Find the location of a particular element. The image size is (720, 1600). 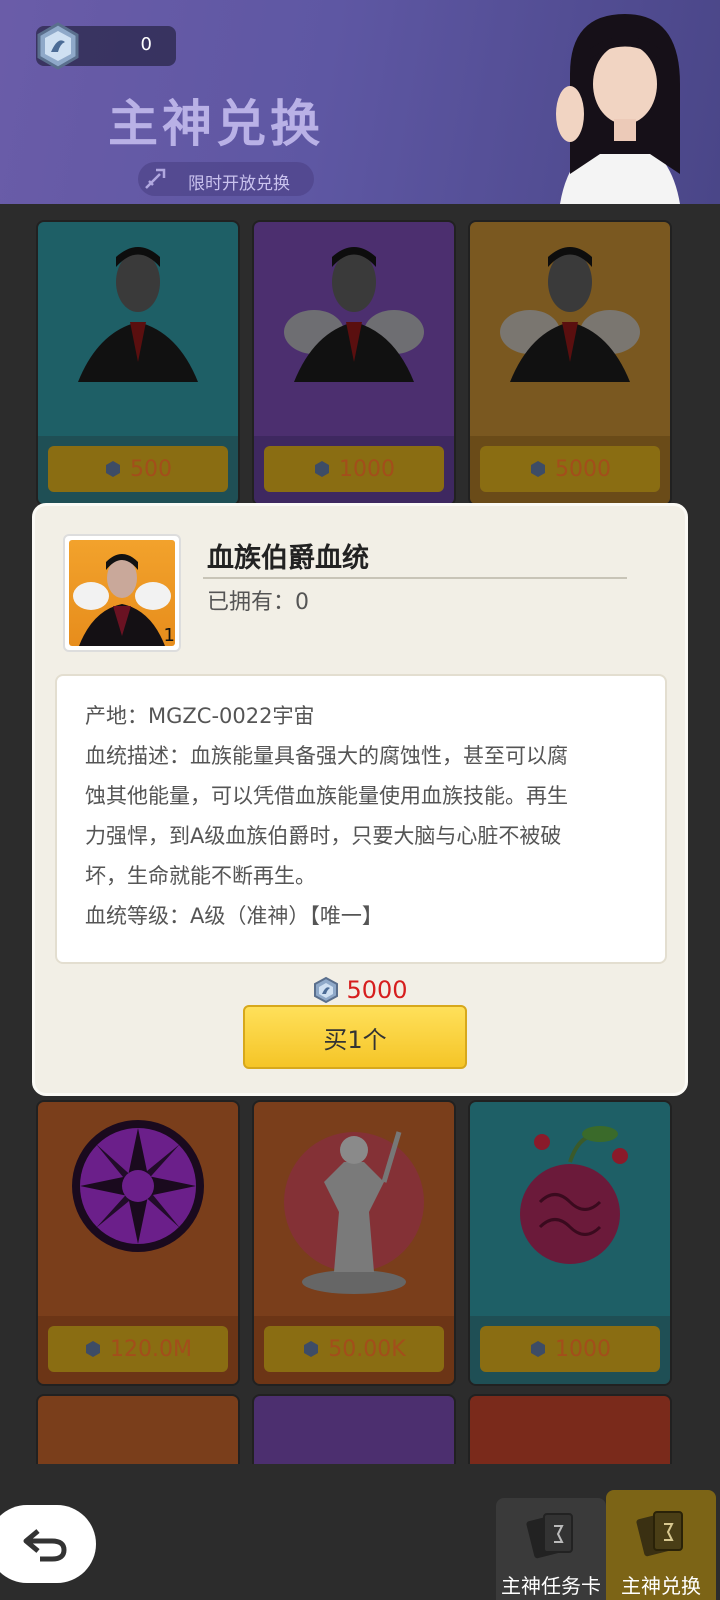

limited-exchange-badge: 限时开放兑换 is located at coordinates (226, 179).